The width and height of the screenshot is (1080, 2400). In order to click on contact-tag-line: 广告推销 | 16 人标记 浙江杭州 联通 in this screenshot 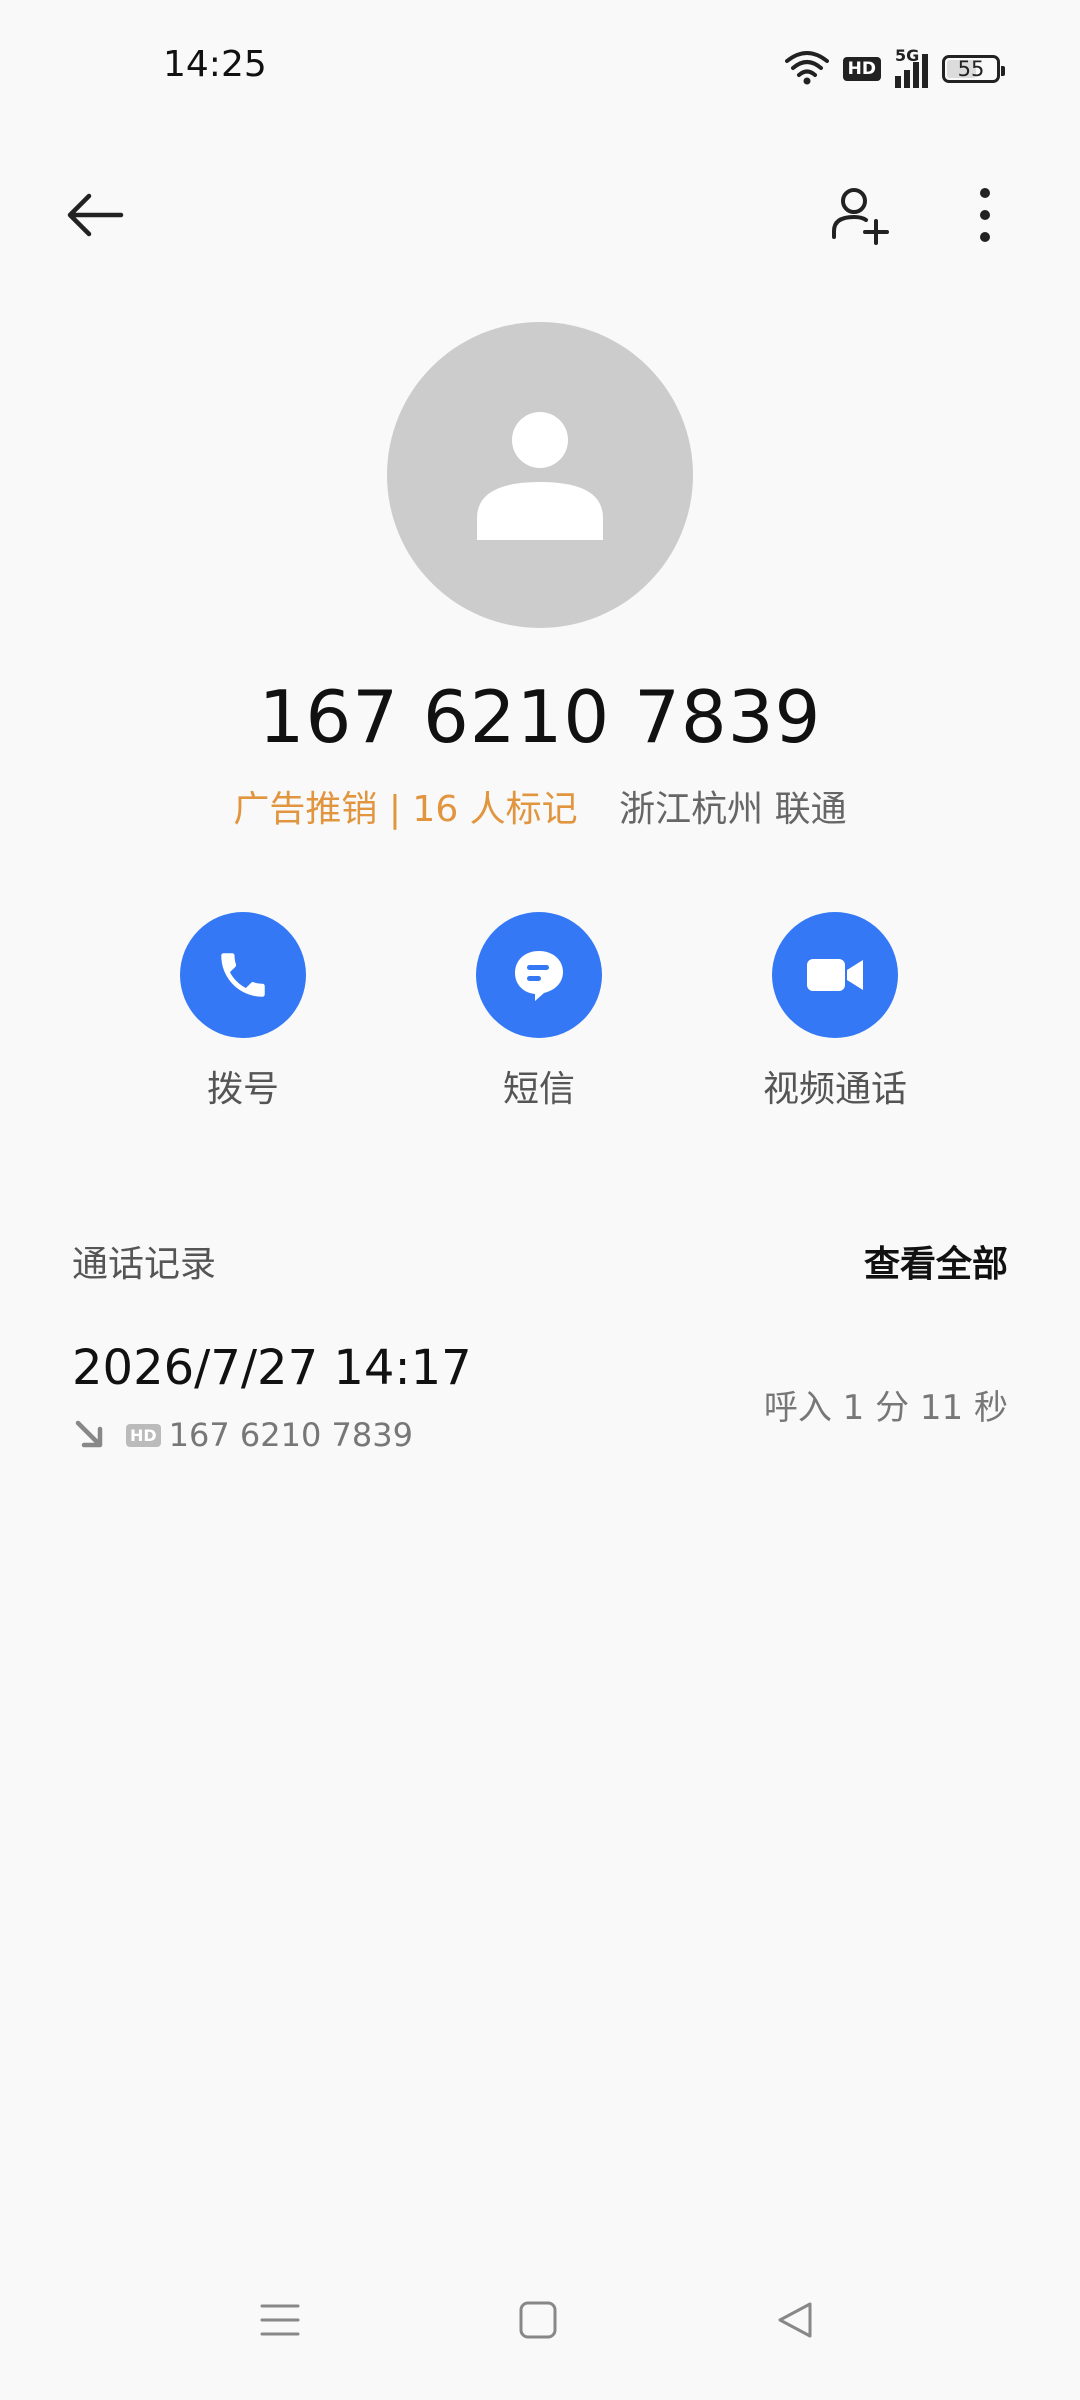, I will do `click(540, 806)`.